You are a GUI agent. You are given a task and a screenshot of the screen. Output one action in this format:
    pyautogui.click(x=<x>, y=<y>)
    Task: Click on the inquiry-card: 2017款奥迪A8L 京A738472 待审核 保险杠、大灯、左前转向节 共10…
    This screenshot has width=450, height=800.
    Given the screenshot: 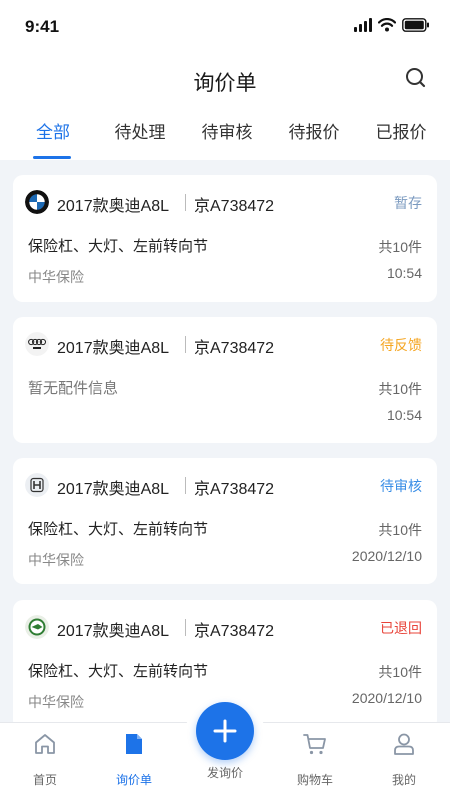 What is the action you would take?
    pyautogui.click(x=225, y=521)
    